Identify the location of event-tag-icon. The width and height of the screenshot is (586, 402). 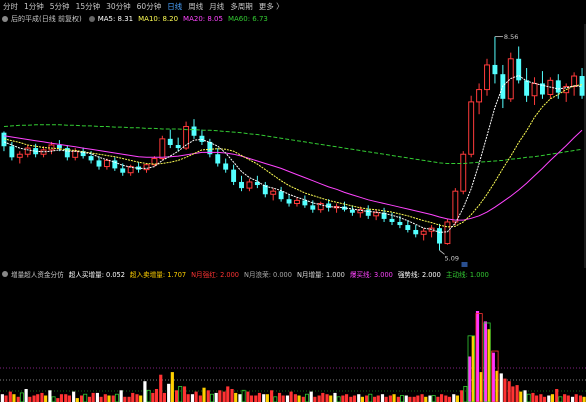
(464, 264).